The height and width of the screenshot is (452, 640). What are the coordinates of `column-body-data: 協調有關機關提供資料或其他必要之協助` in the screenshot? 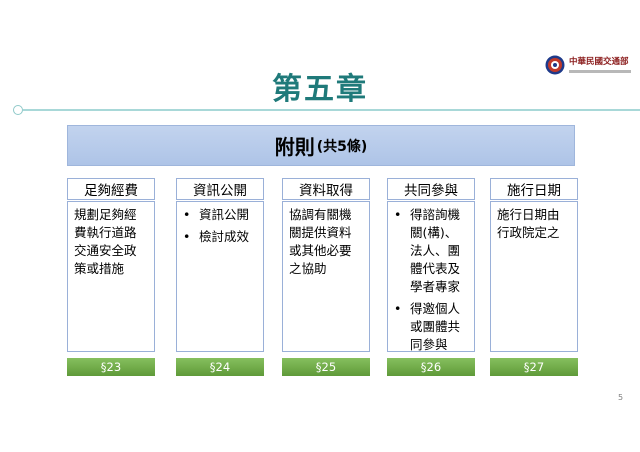 It's located at (326, 276).